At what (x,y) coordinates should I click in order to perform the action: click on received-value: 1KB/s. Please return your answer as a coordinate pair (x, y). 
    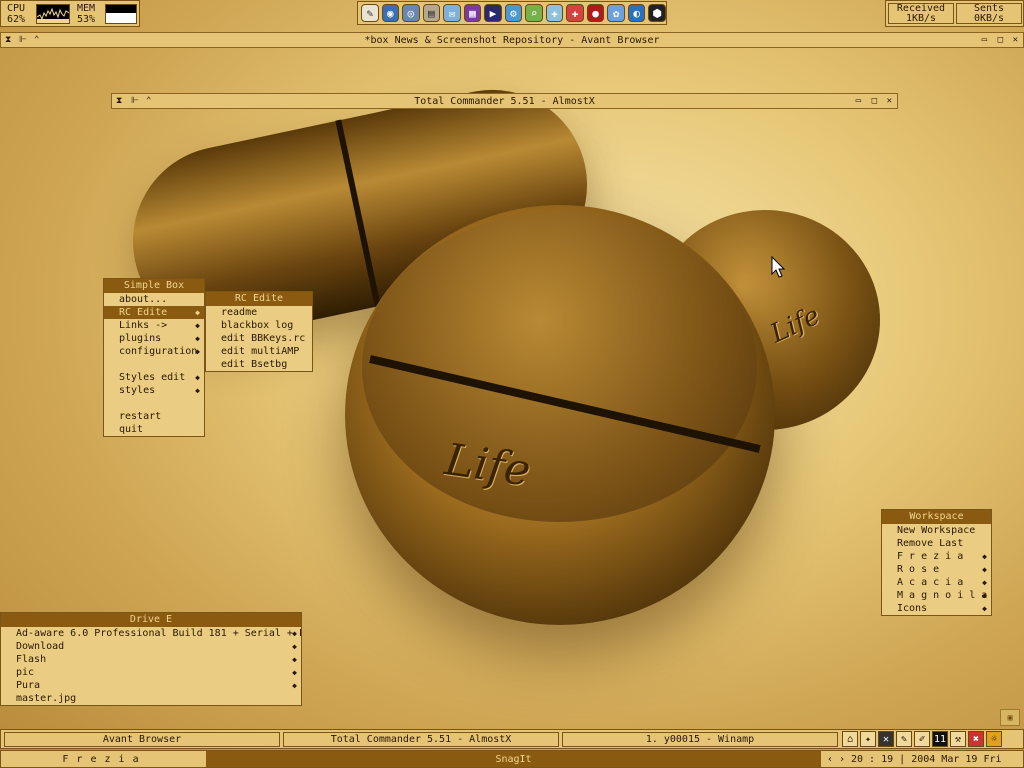
    Looking at the image, I should click on (921, 18).